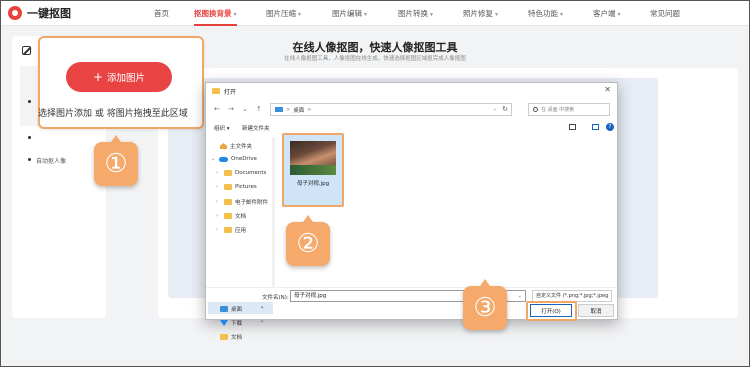 The height and width of the screenshot is (367, 750). I want to click on tree-item-onedrive: ⌄ OneDrive, so click(234, 159).